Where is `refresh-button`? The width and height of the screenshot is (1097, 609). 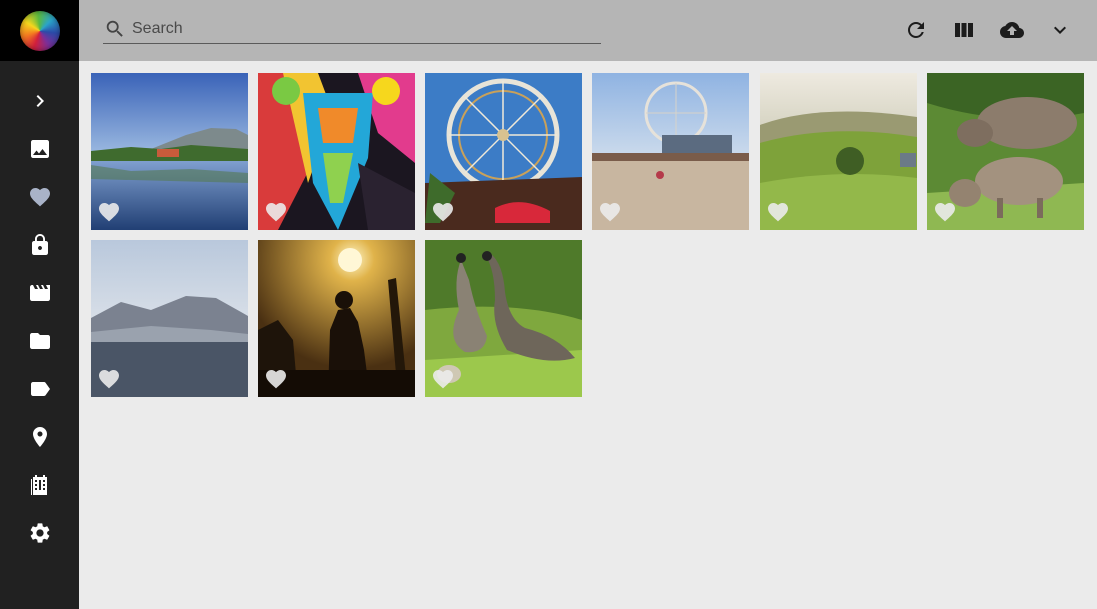 refresh-button is located at coordinates (916, 30).